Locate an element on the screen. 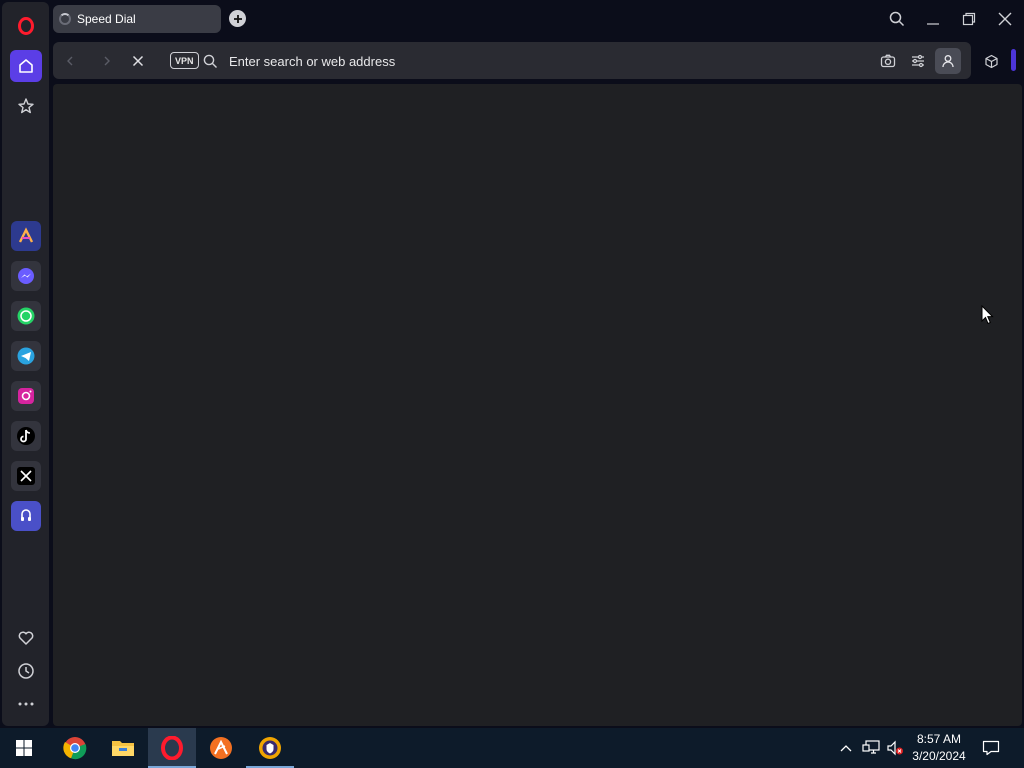 Image resolution: width=1024 pixels, height=768 pixels. notifications-button is located at coordinates (991, 748).